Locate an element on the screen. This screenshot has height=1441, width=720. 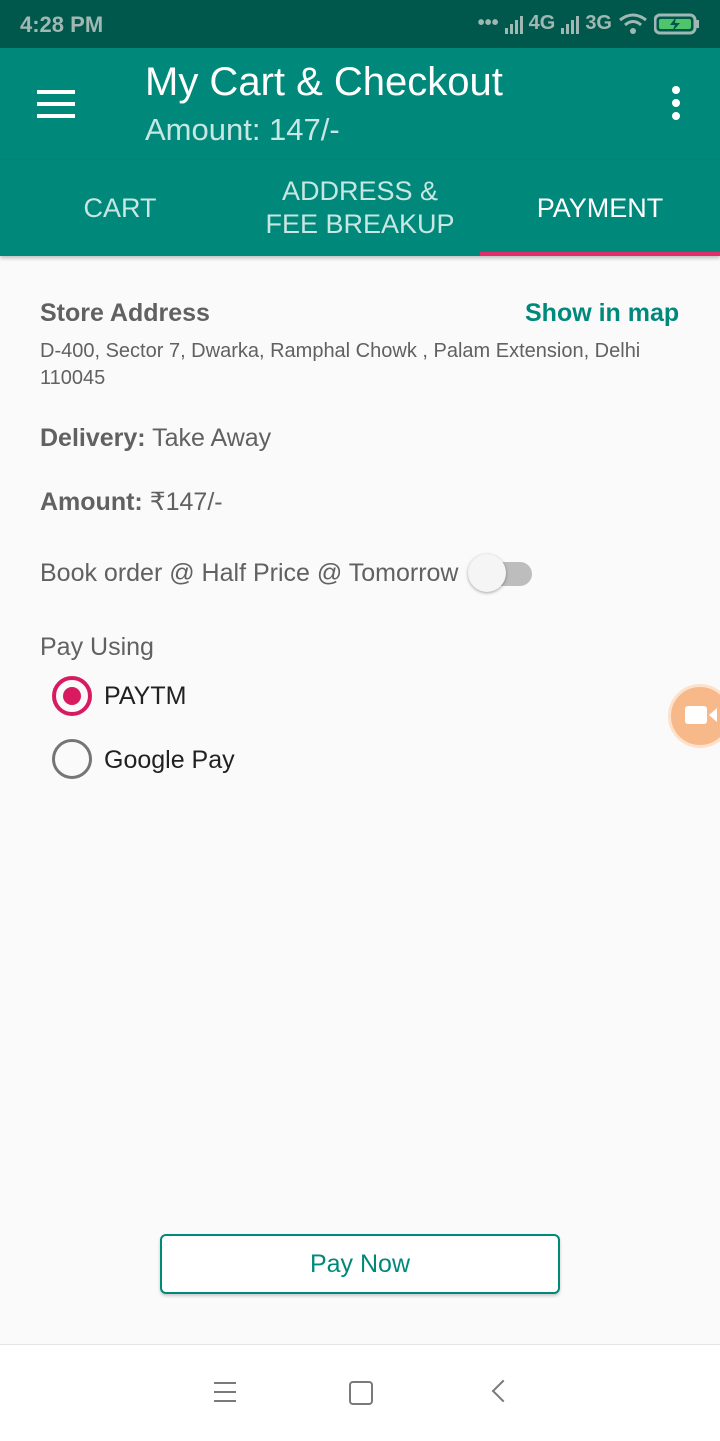
amount-label: Amount: is located at coordinates (91, 502).